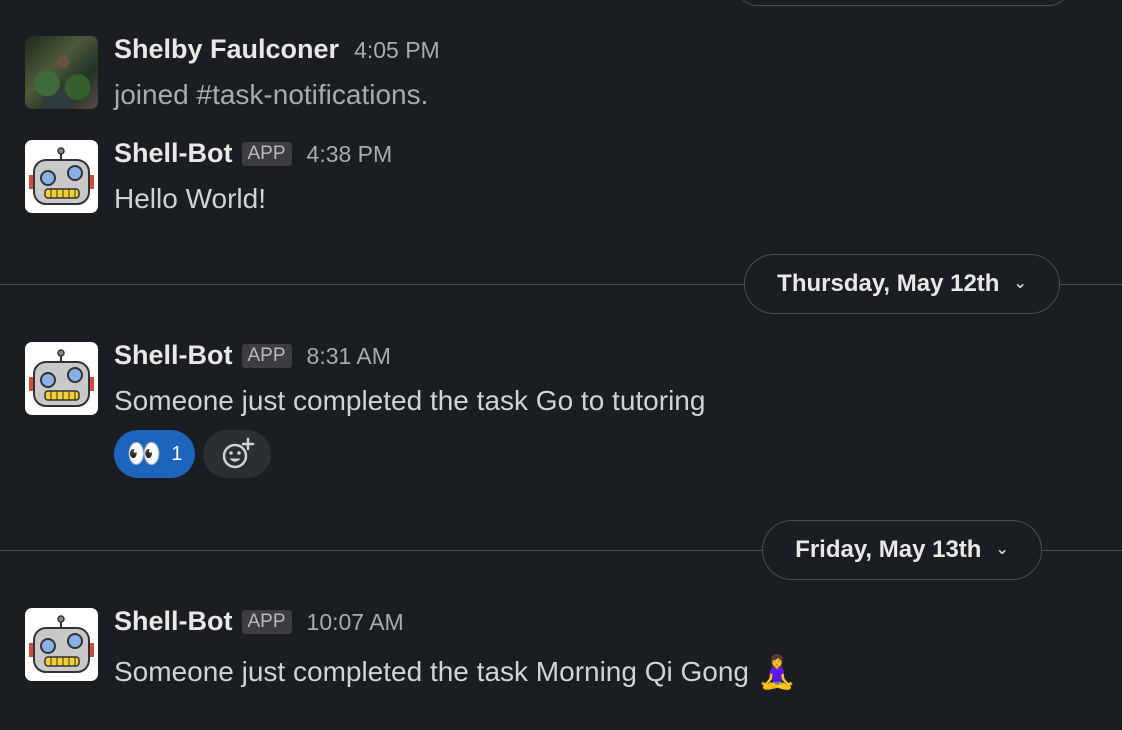 This screenshot has height=730, width=1122. I want to click on author-name: Shelby Faulconer, so click(226, 49).